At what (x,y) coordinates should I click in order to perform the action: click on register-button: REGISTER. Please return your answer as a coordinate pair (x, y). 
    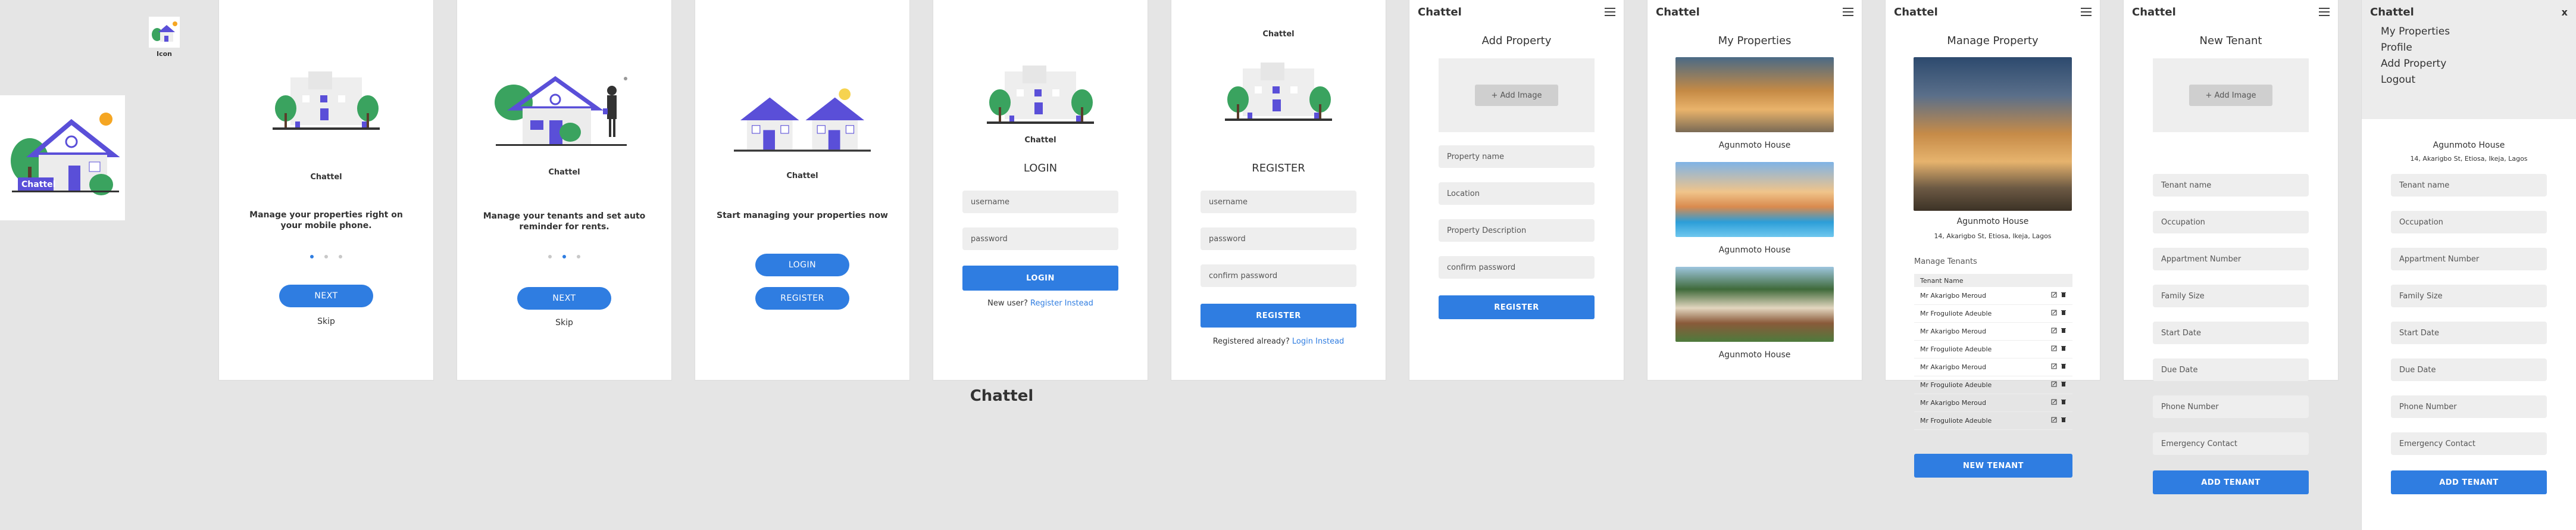
    Looking at the image, I should click on (802, 298).